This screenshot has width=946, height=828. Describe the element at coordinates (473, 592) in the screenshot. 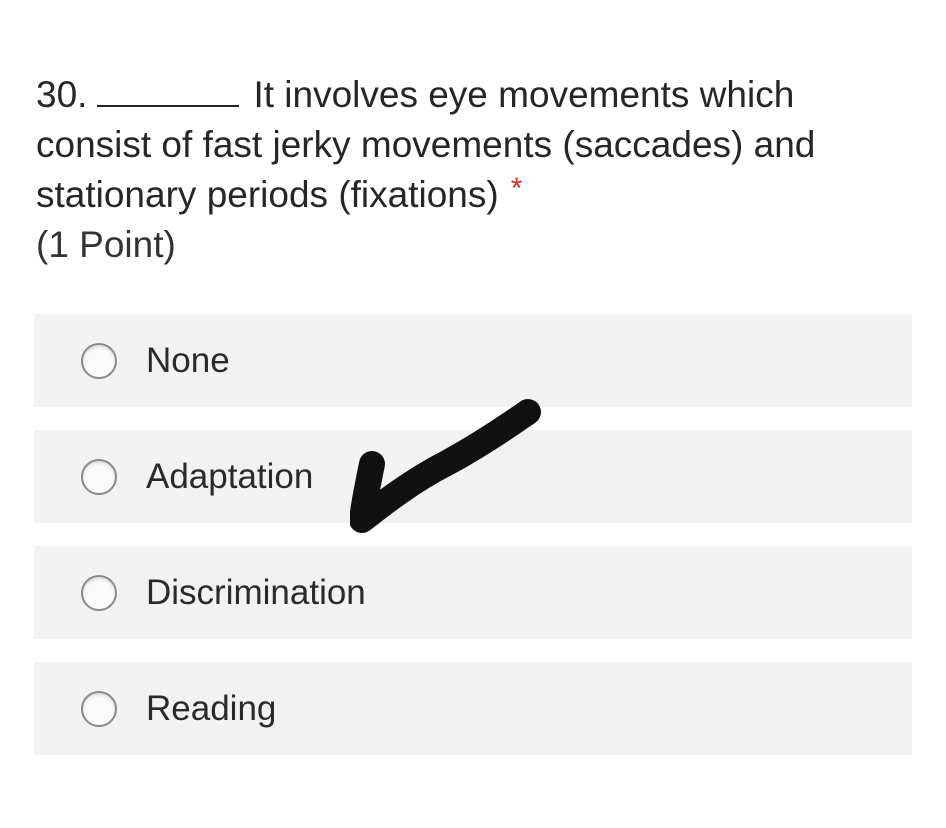

I see `option-discrimination: Discrimination` at that location.